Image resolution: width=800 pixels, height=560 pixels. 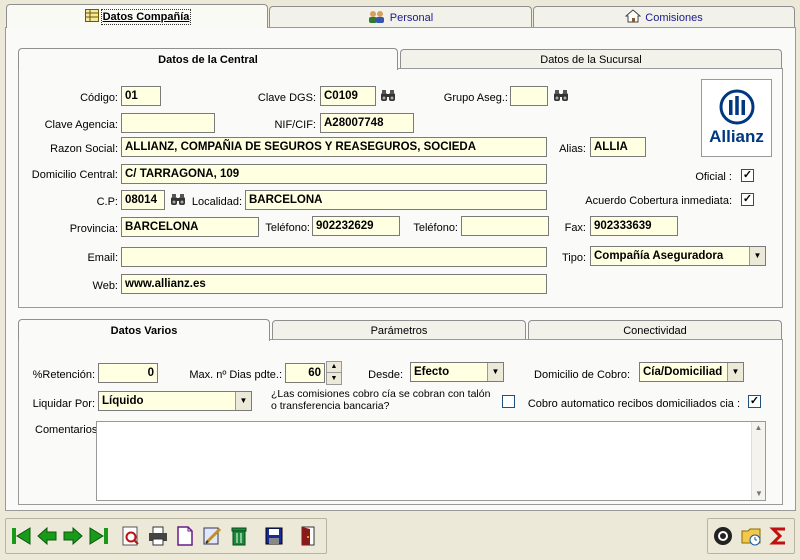 What do you see at coordinates (751, 536) in the screenshot?
I see `folder-clock-icon` at bounding box center [751, 536].